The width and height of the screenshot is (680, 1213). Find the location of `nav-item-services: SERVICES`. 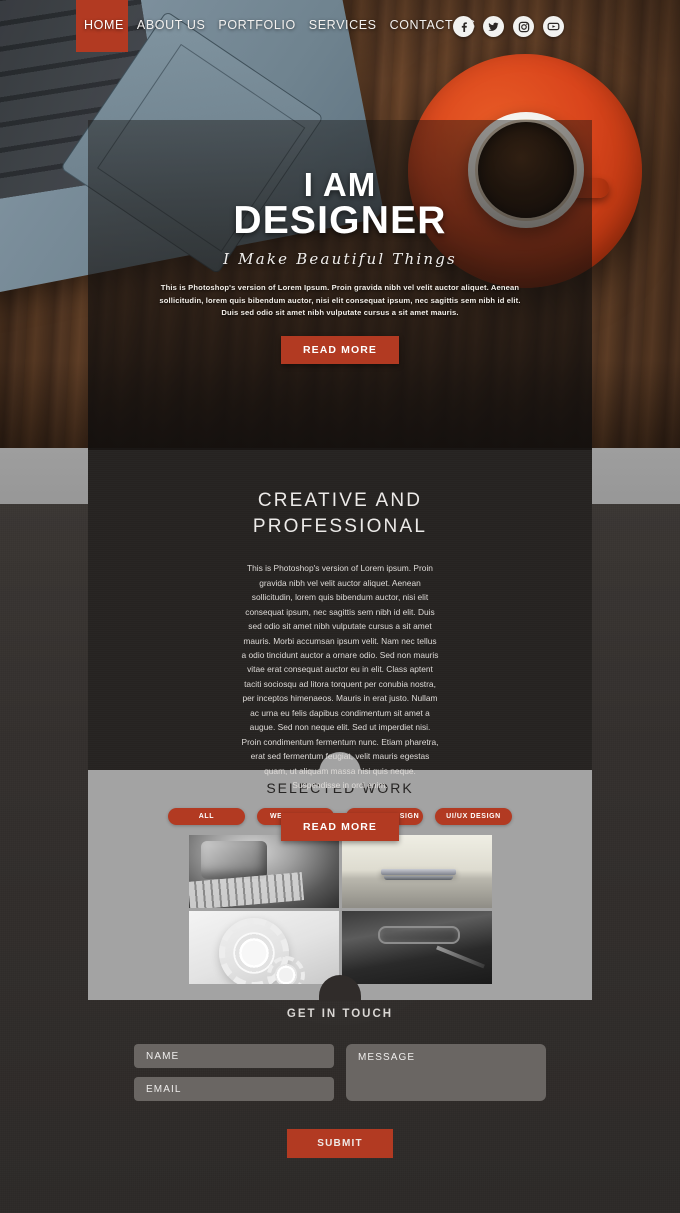

nav-item-services: SERVICES is located at coordinates (343, 25).